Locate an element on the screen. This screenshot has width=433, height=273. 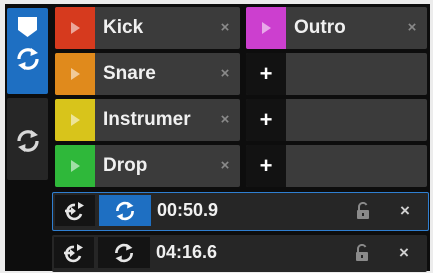
hotcue-label: Instrumer is located at coordinates (147, 119).